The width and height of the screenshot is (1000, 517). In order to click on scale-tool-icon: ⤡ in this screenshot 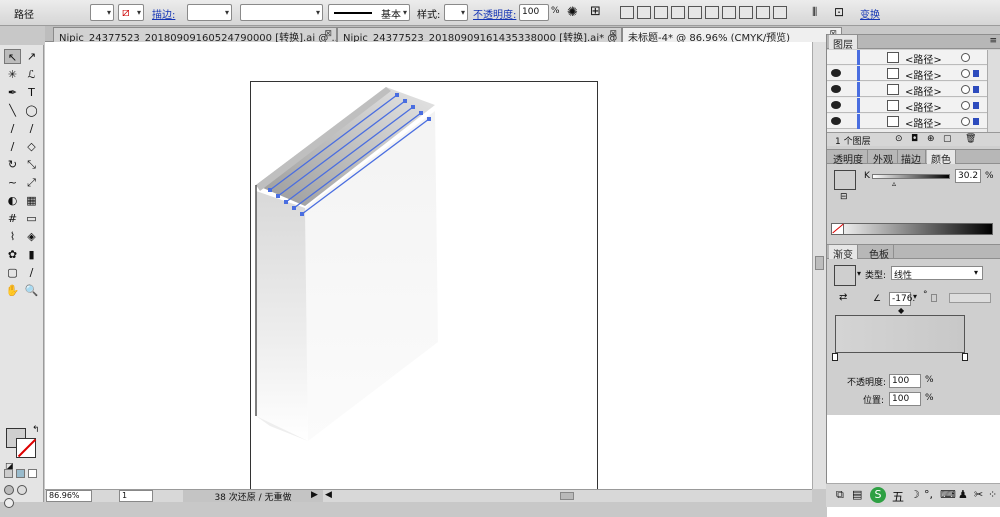, I will do `click(31, 164)`.